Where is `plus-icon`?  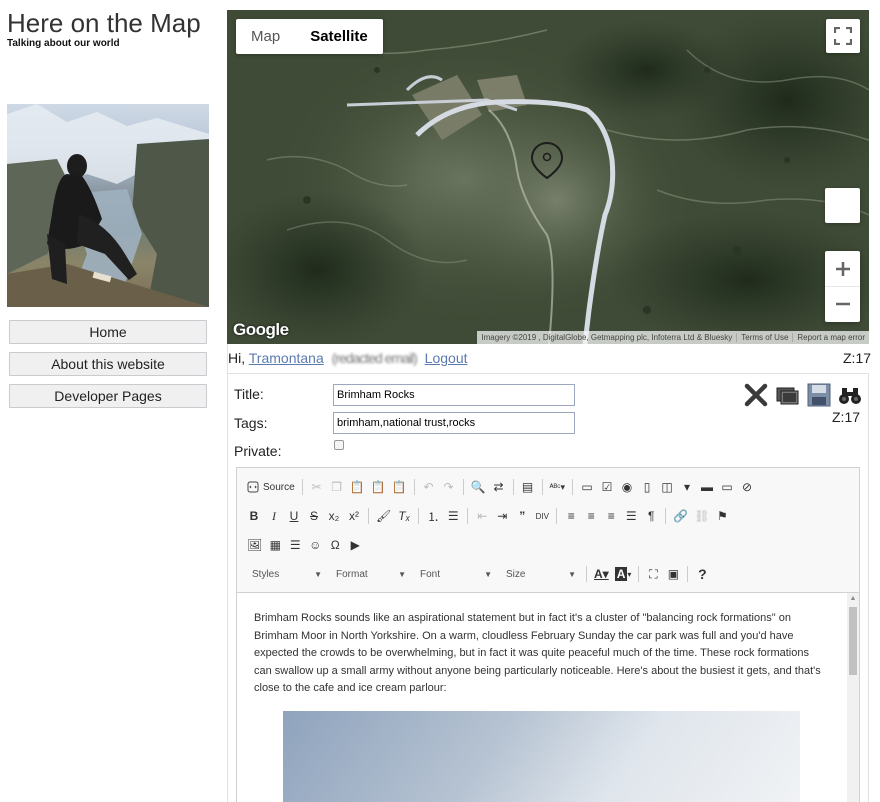
plus-icon is located at coordinates (842, 268).